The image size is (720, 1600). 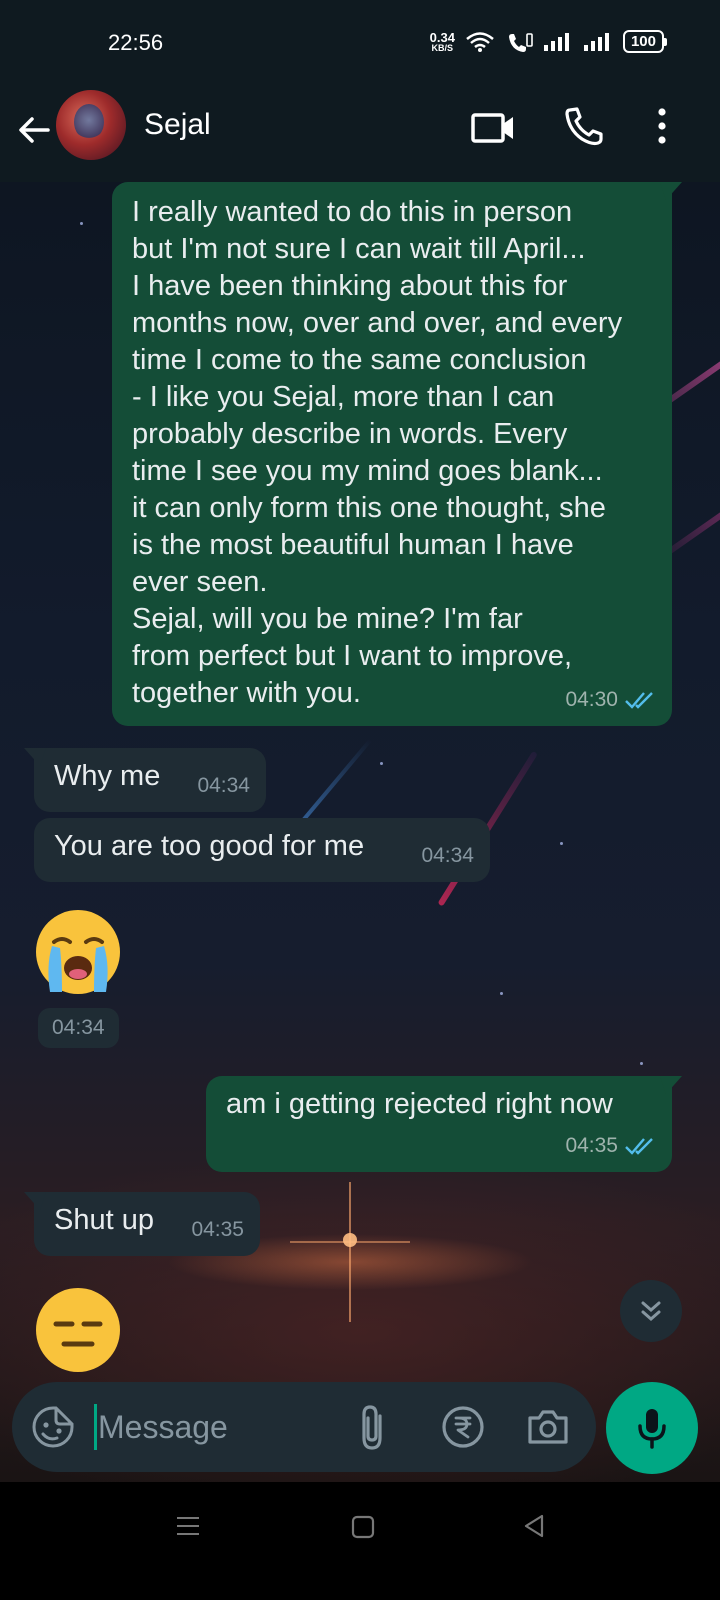 I want to click on more-options-icon, so click(x=662, y=126).